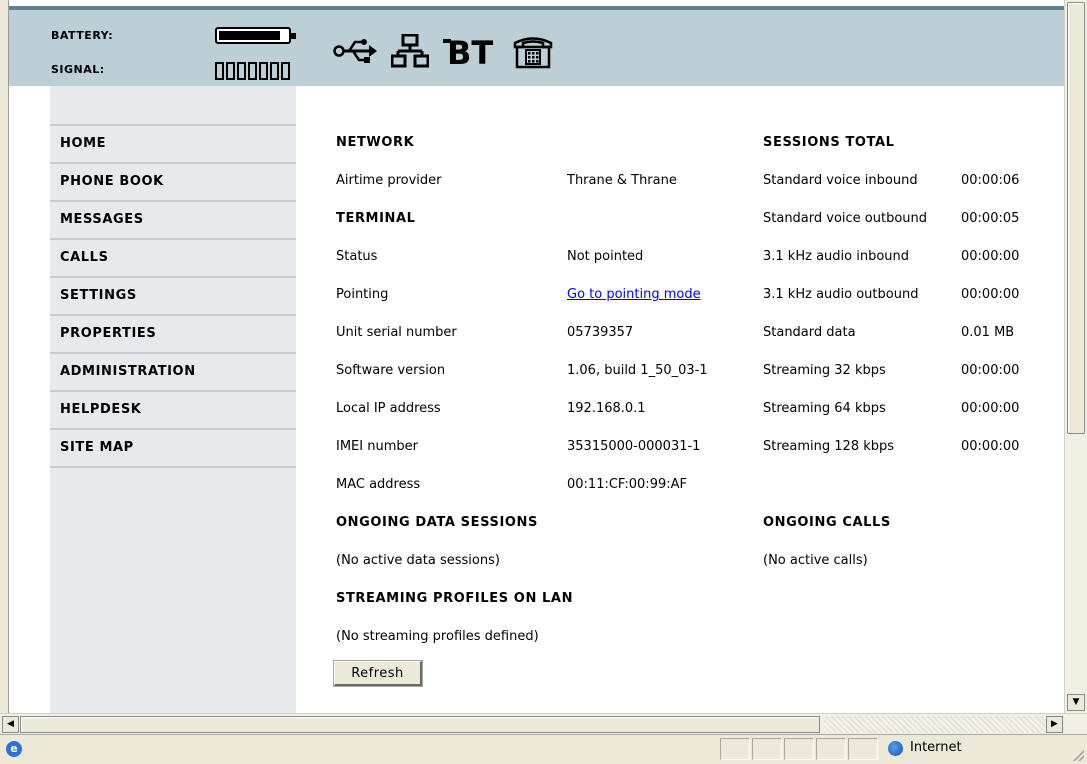 This screenshot has width=1087, height=764. Describe the element at coordinates (634, 446) in the screenshot. I see `imei-value: 35315000-000031-1` at that location.